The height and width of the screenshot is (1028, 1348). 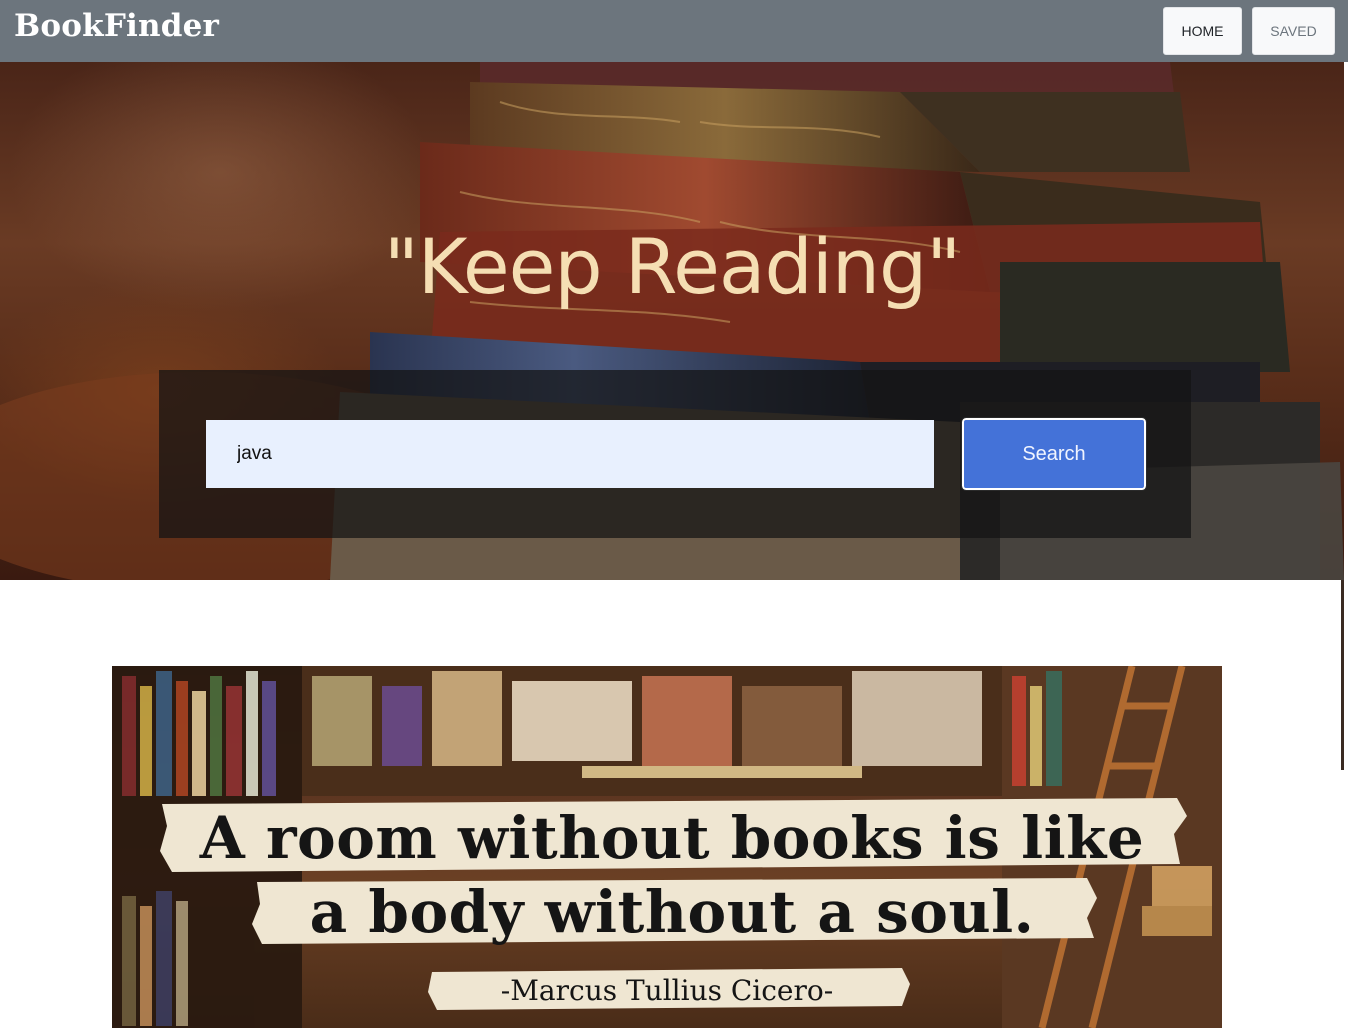 I want to click on quote-author: -Marcus Tullius Cicero-, so click(x=667, y=990).